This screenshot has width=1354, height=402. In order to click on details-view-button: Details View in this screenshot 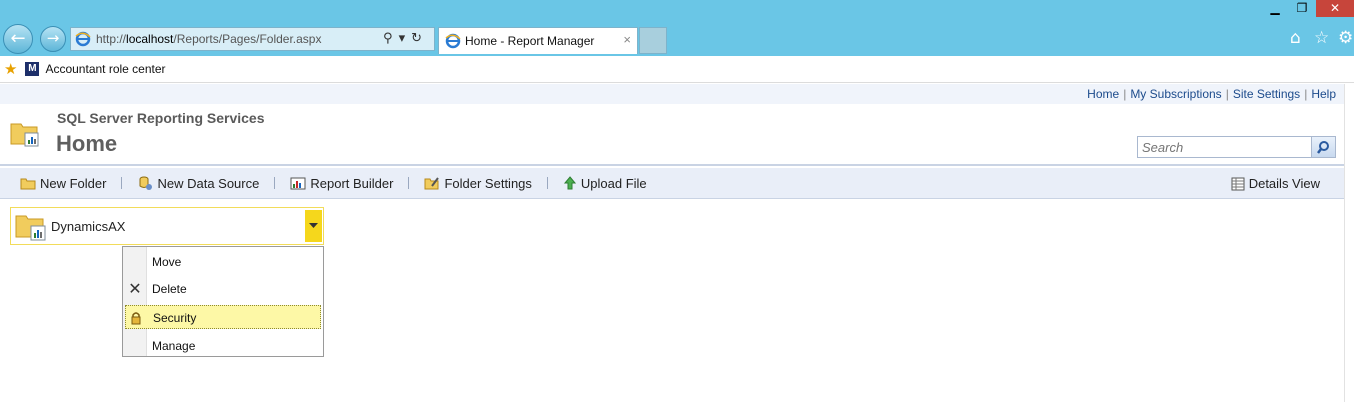, I will do `click(1275, 183)`.